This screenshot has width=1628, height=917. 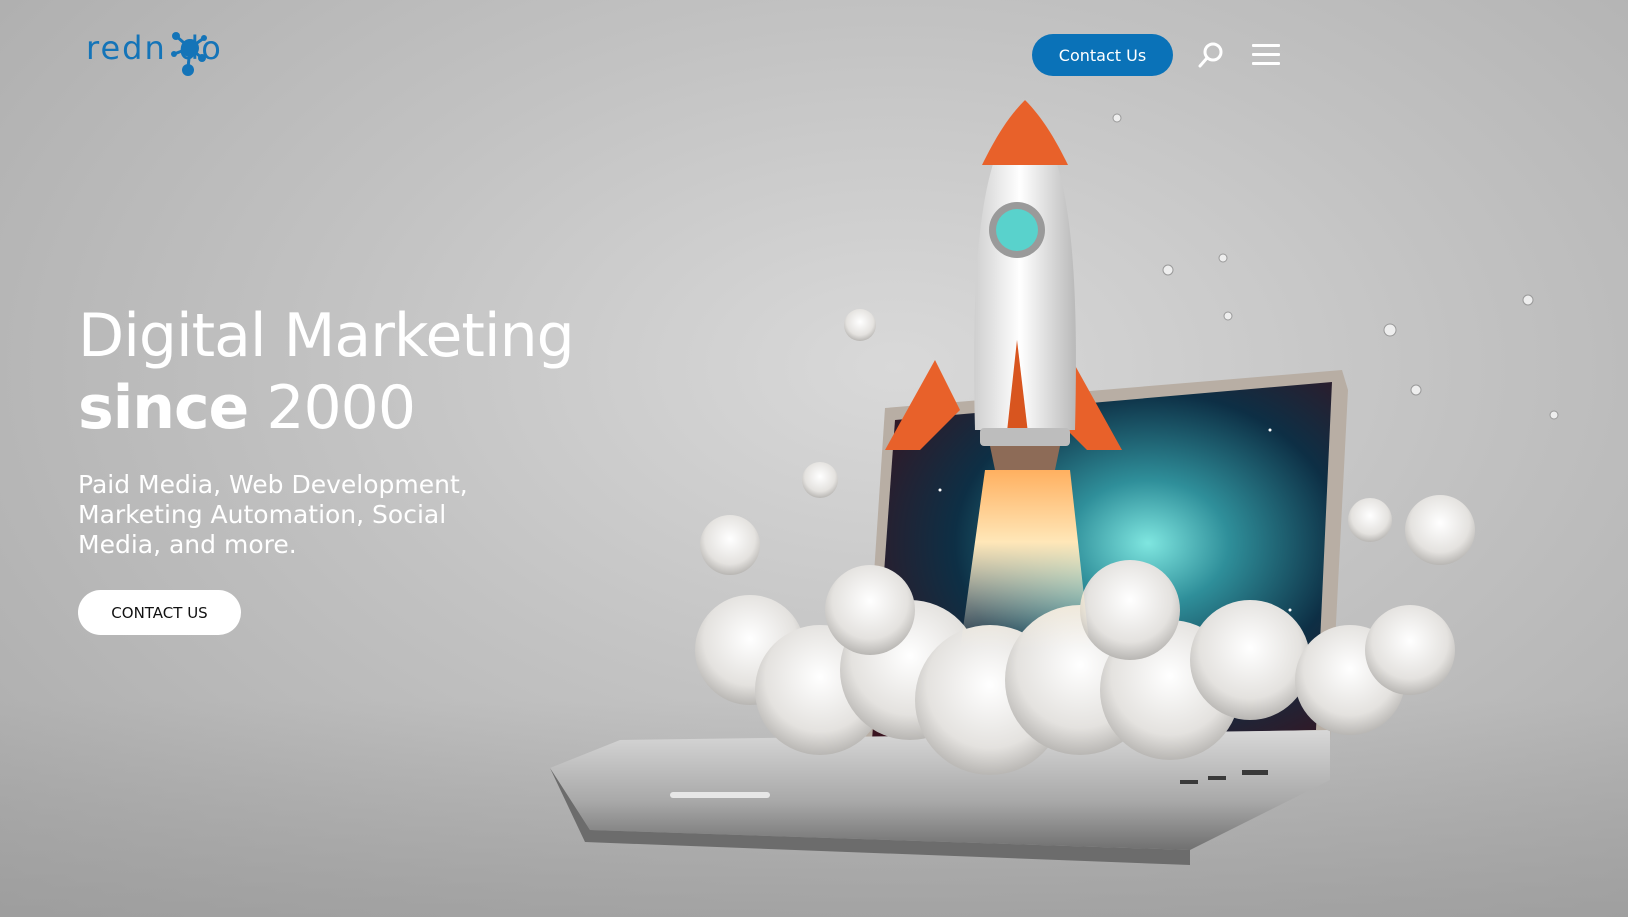 I want to click on headline-year: 2000, so click(x=332, y=408).